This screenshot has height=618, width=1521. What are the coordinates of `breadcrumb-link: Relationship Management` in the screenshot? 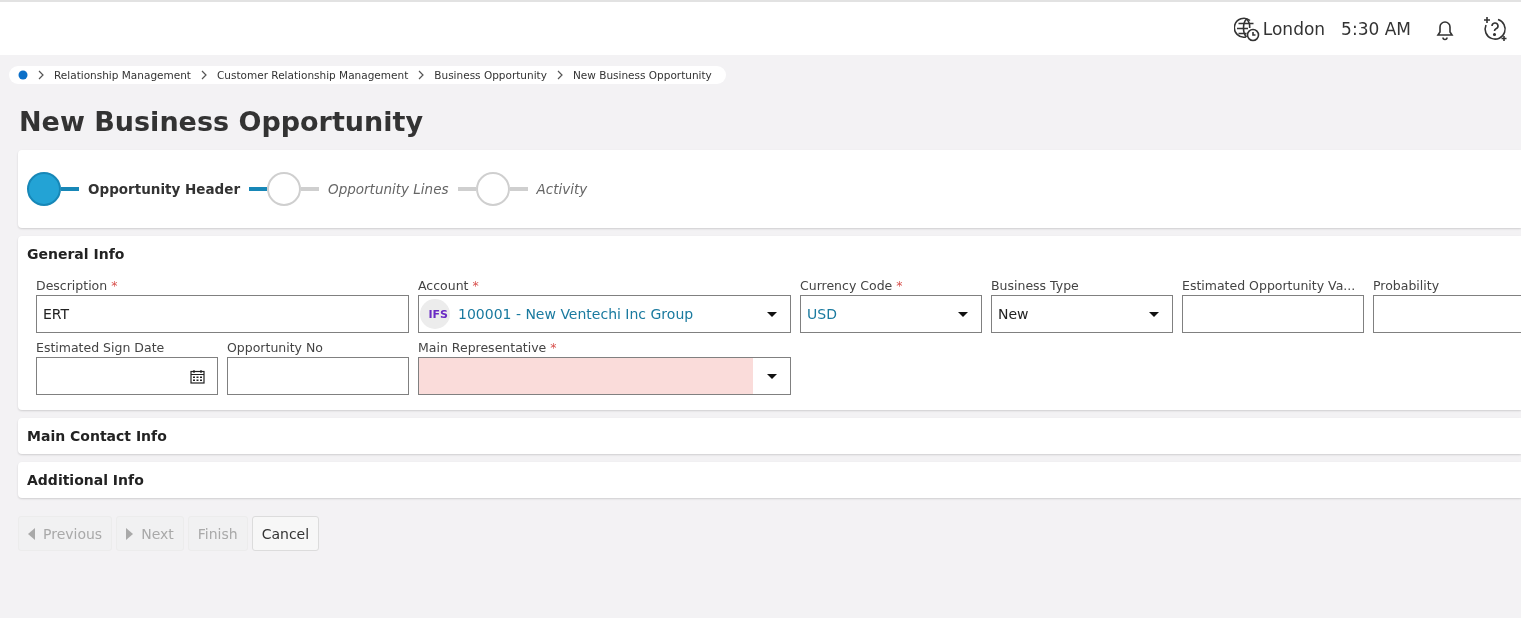 It's located at (122, 75).